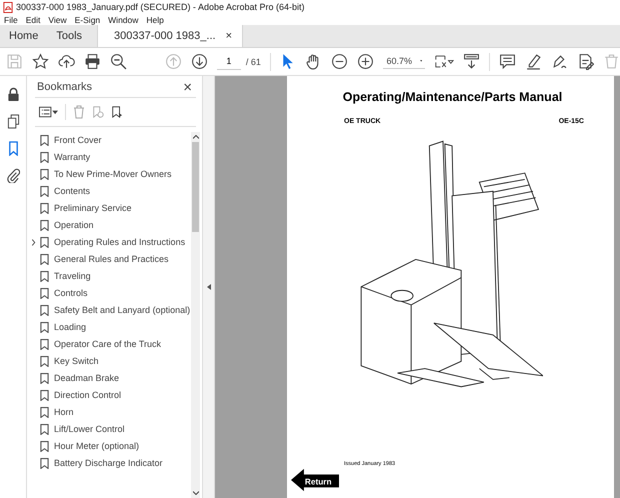 The image size is (620, 498). Describe the element at coordinates (111, 412) in the screenshot. I see `bookmark-item: Horn` at that location.